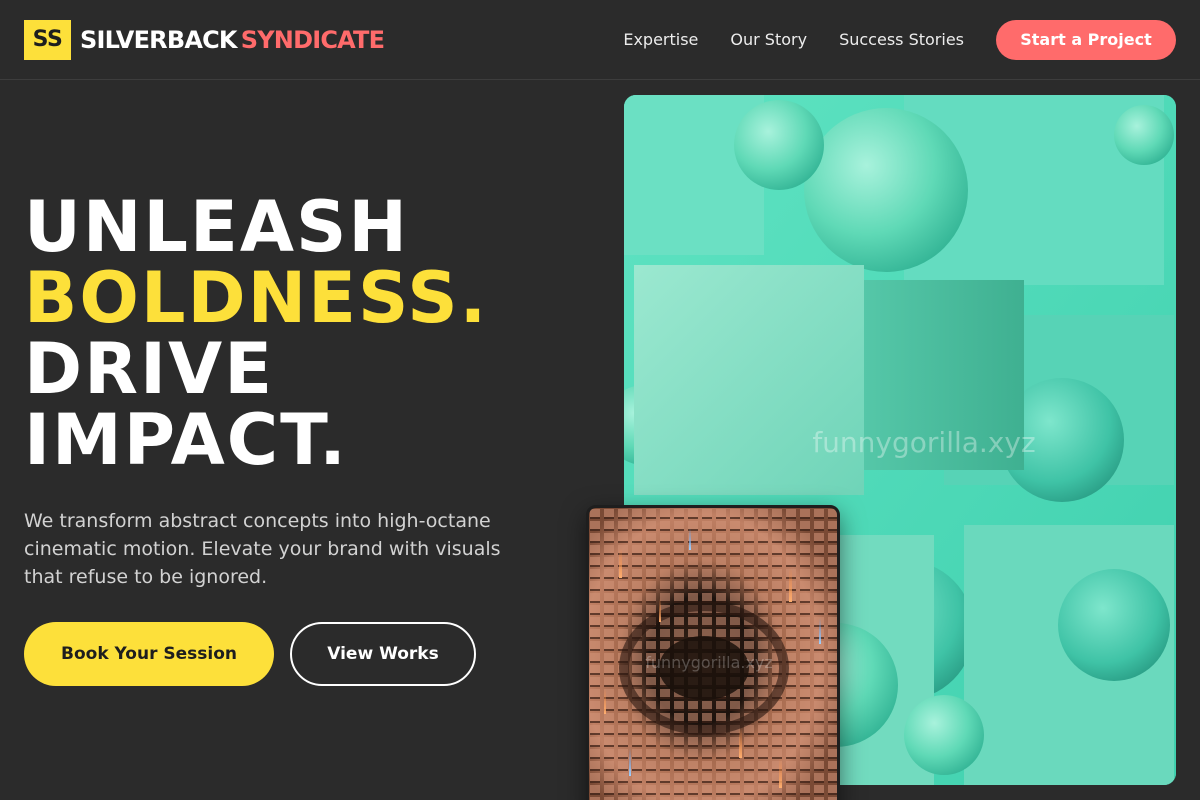 This screenshot has height=800, width=1200. I want to click on nav-link-our-story: Our Story, so click(768, 39).